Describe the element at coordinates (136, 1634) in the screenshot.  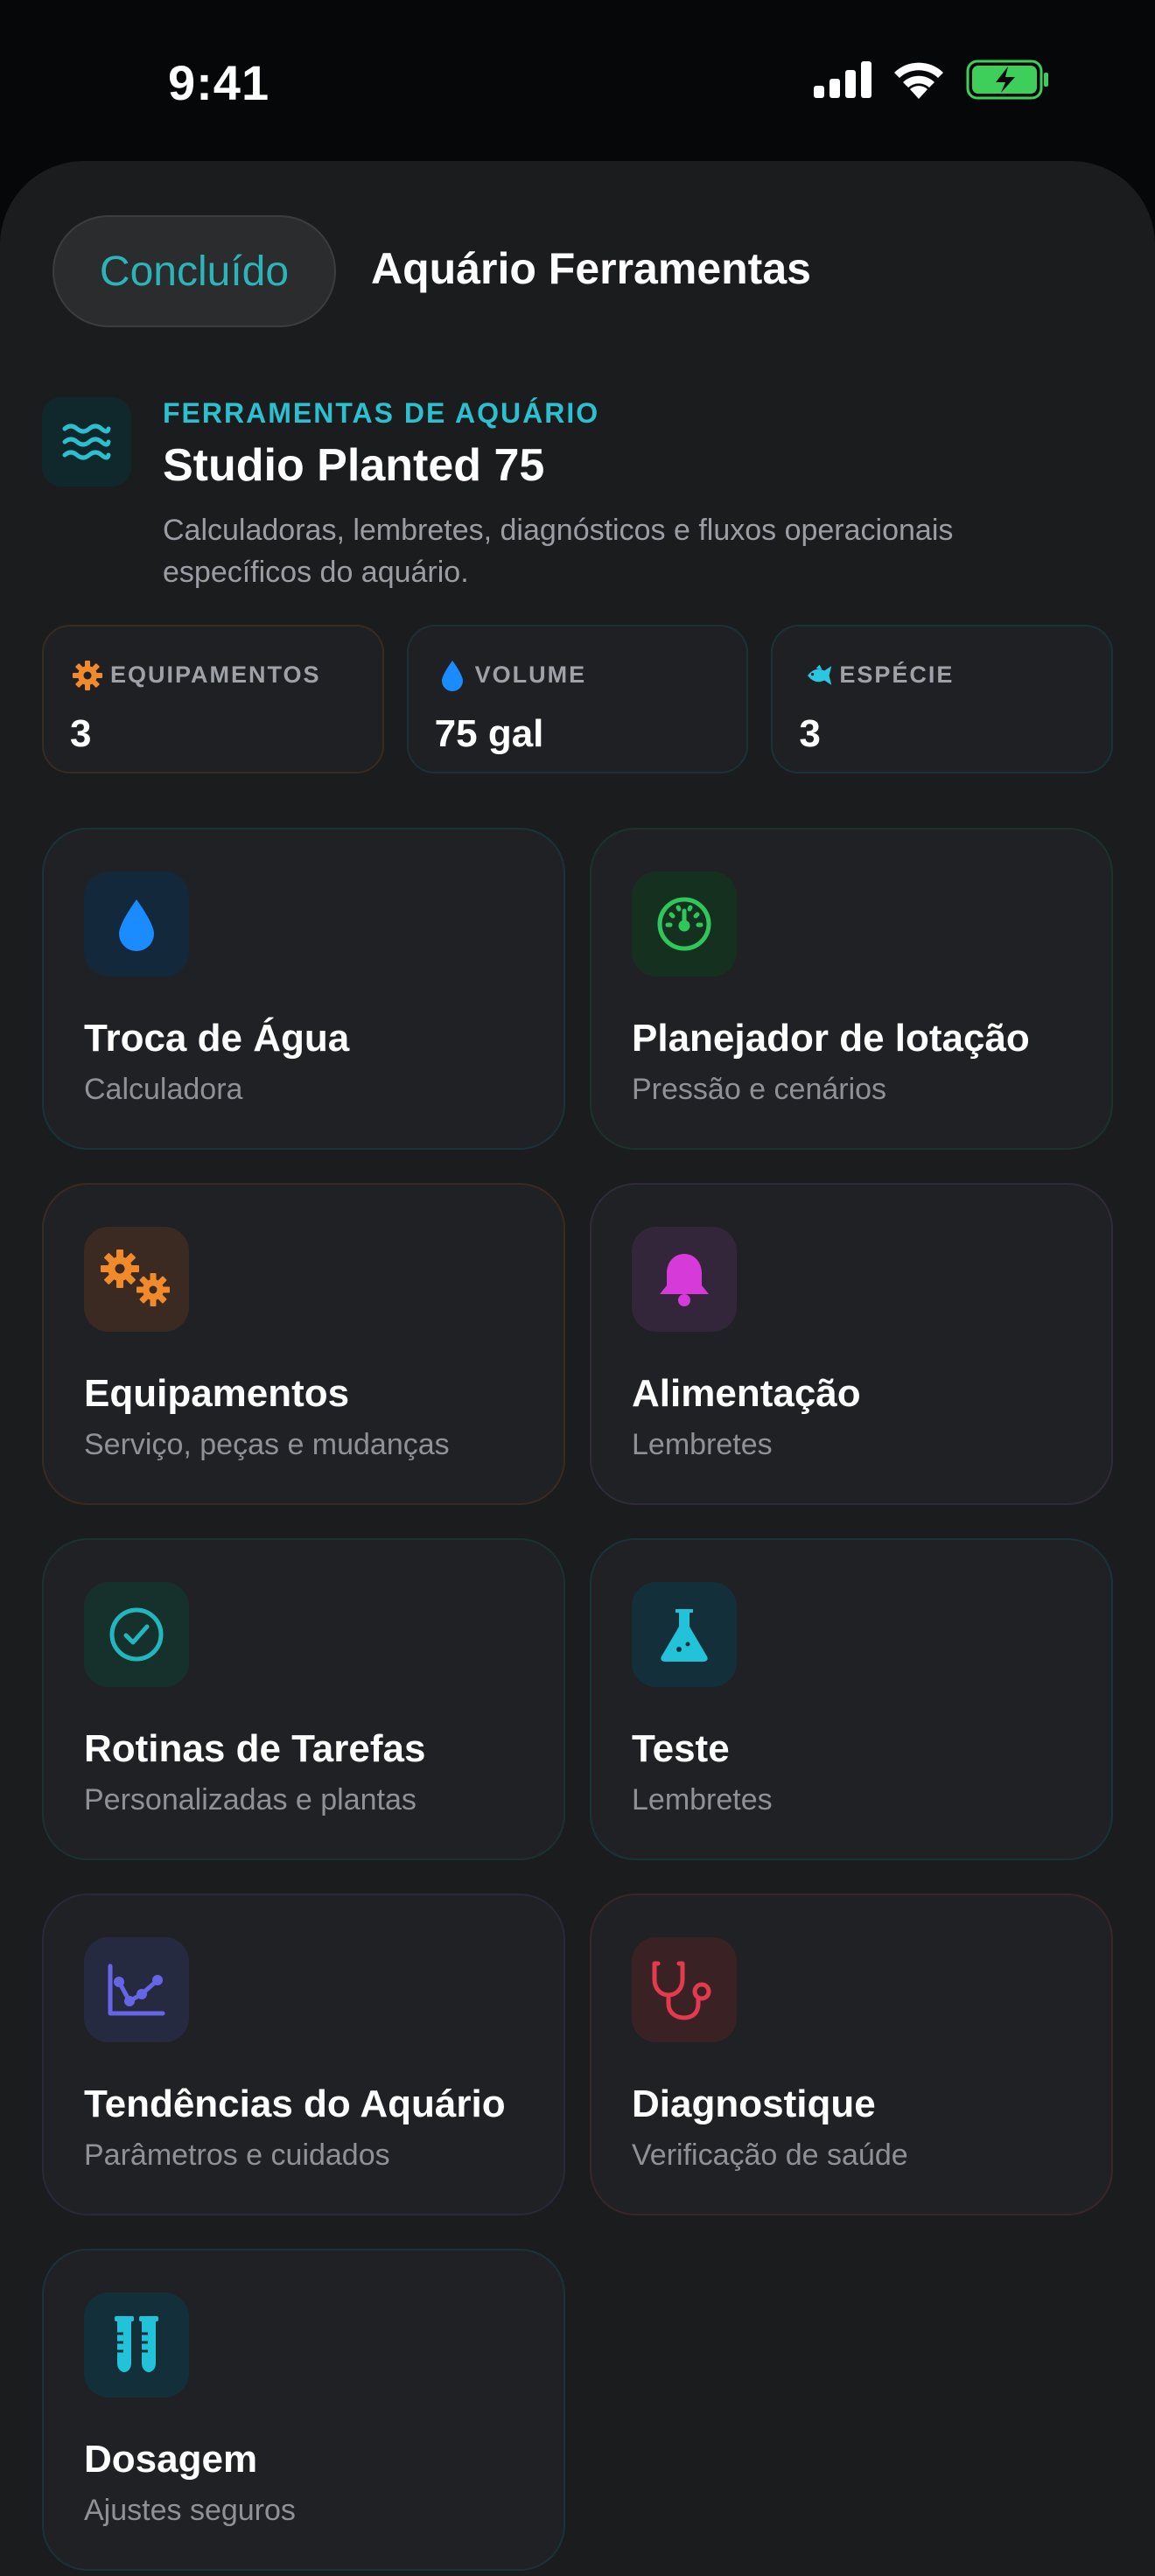
I see `check-circle-icon` at that location.